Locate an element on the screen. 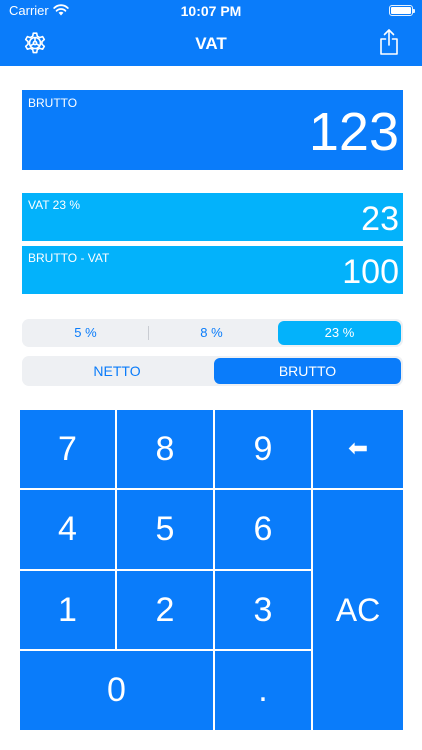 The image size is (422, 750). key-1: 1 is located at coordinates (67, 610).